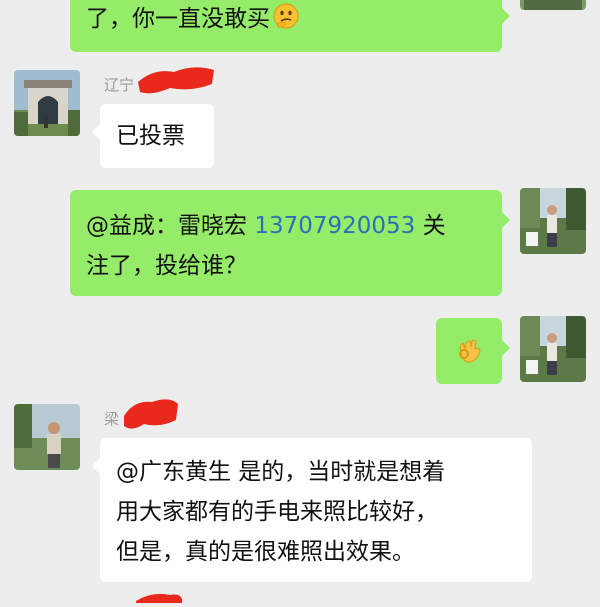  Describe the element at coordinates (430, 226) in the screenshot. I see `message-text: 关` at that location.